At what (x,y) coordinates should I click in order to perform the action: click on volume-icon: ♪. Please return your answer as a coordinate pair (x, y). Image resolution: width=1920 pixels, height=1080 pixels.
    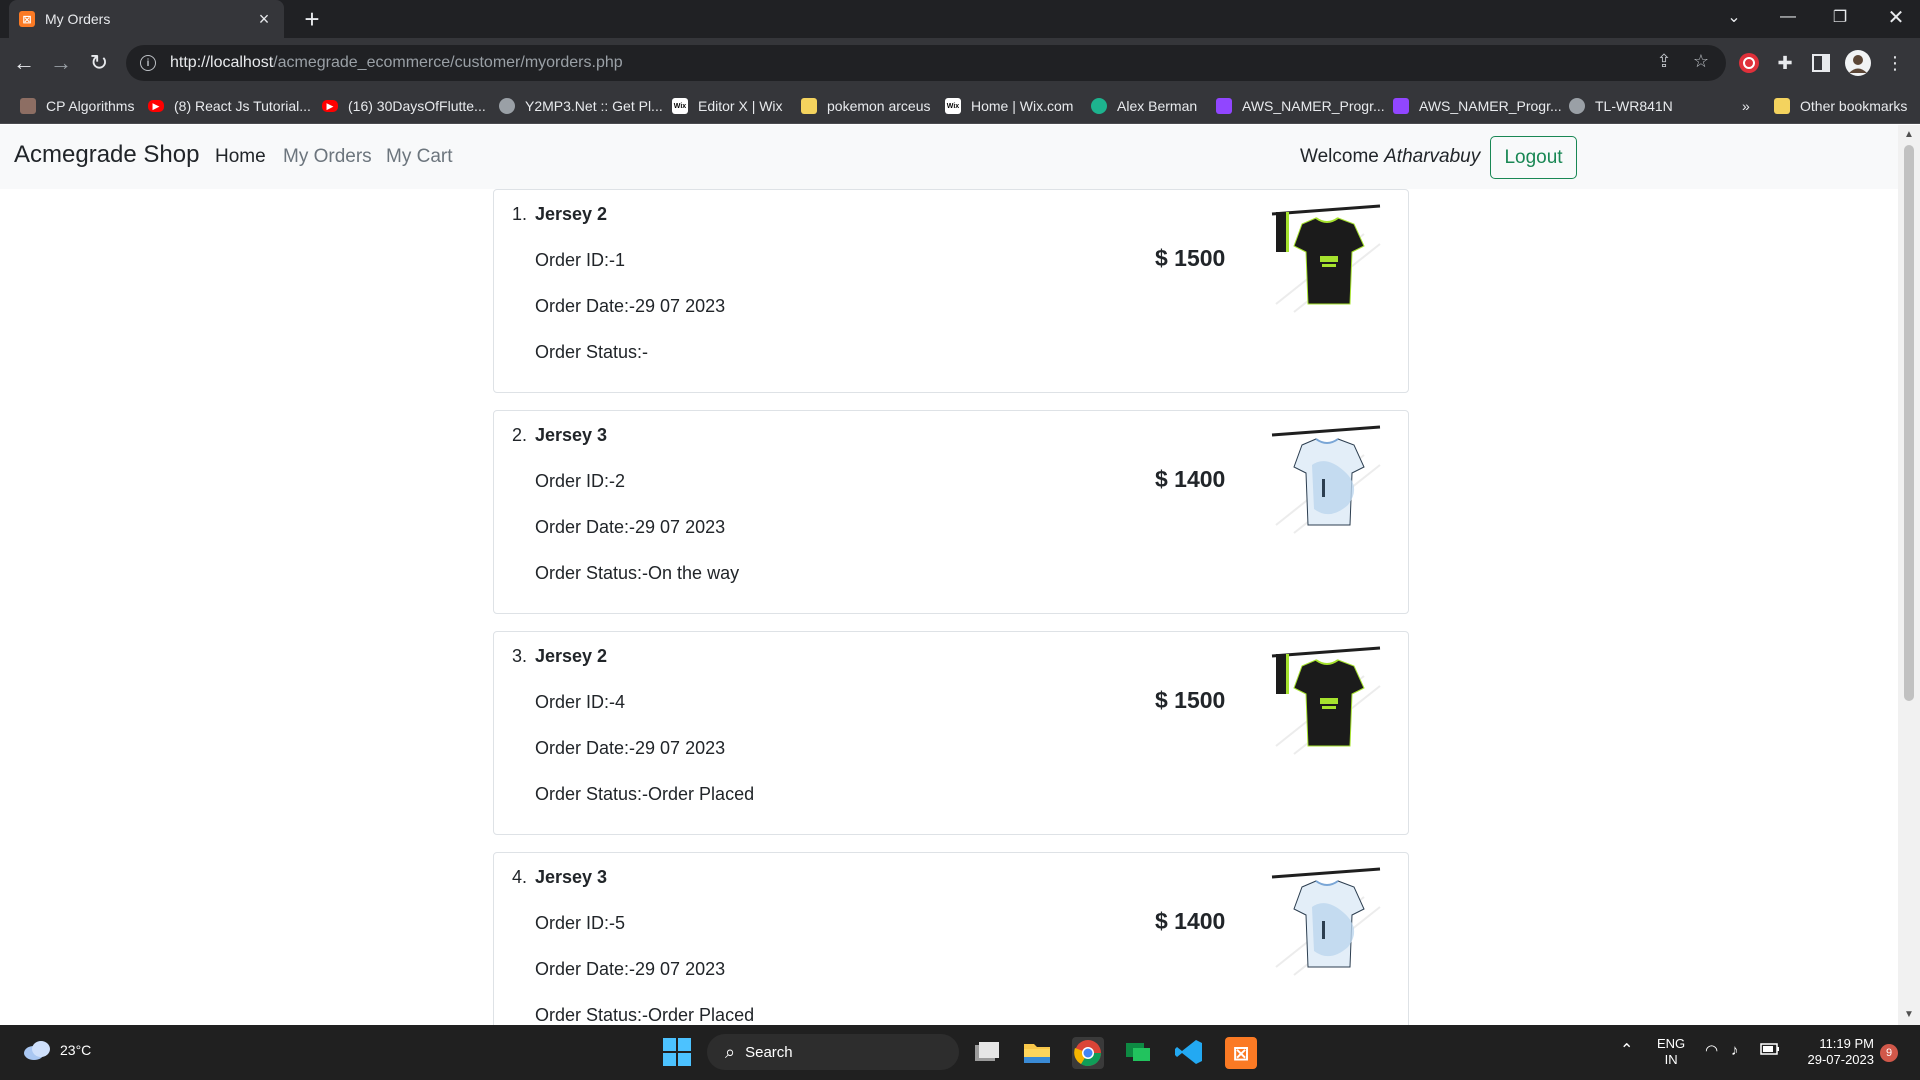
    Looking at the image, I should click on (1735, 1051).